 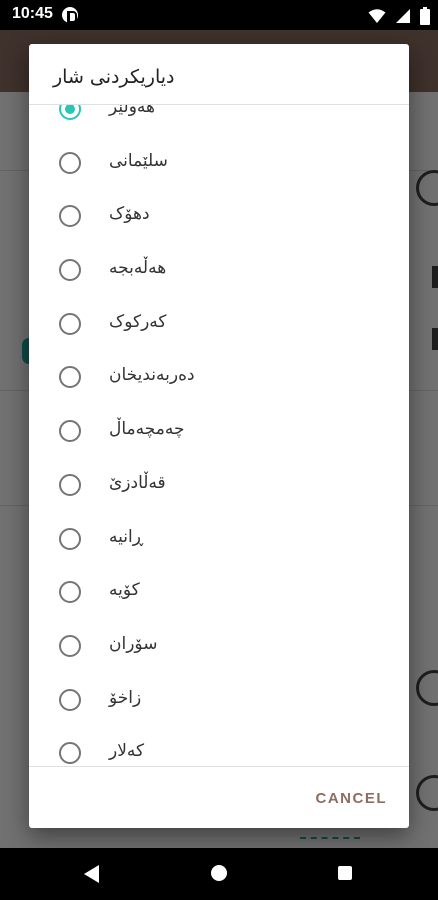 I want to click on divider, so click(x=219, y=766).